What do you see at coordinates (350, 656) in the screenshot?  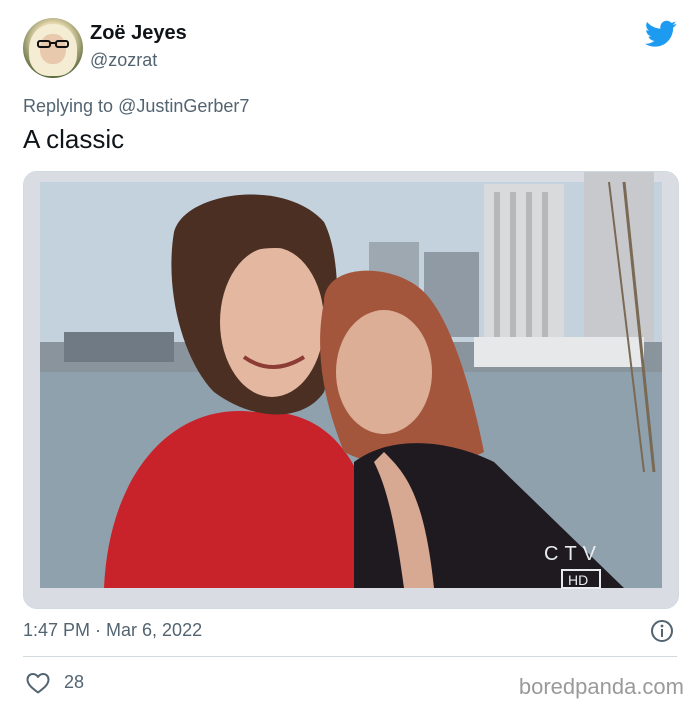 I see `divider` at bounding box center [350, 656].